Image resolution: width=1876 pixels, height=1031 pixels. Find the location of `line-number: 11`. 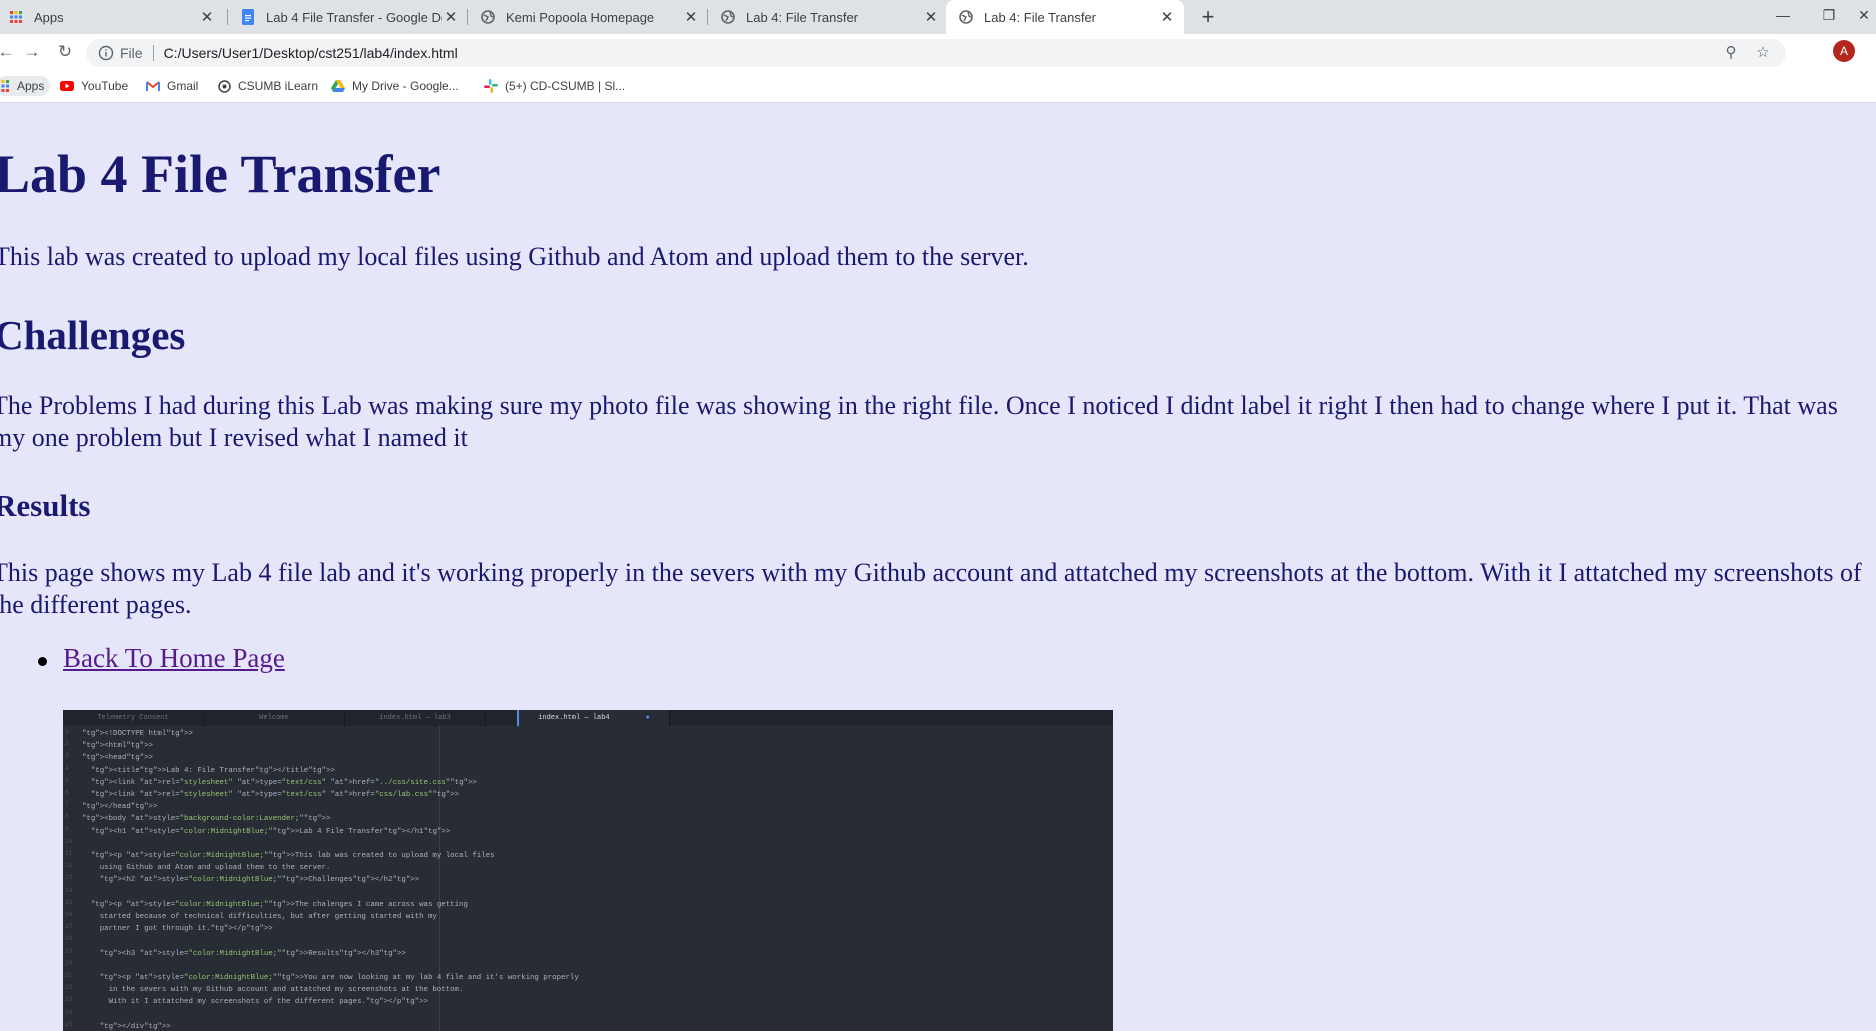

line-number: 11 is located at coordinates (69, 853).